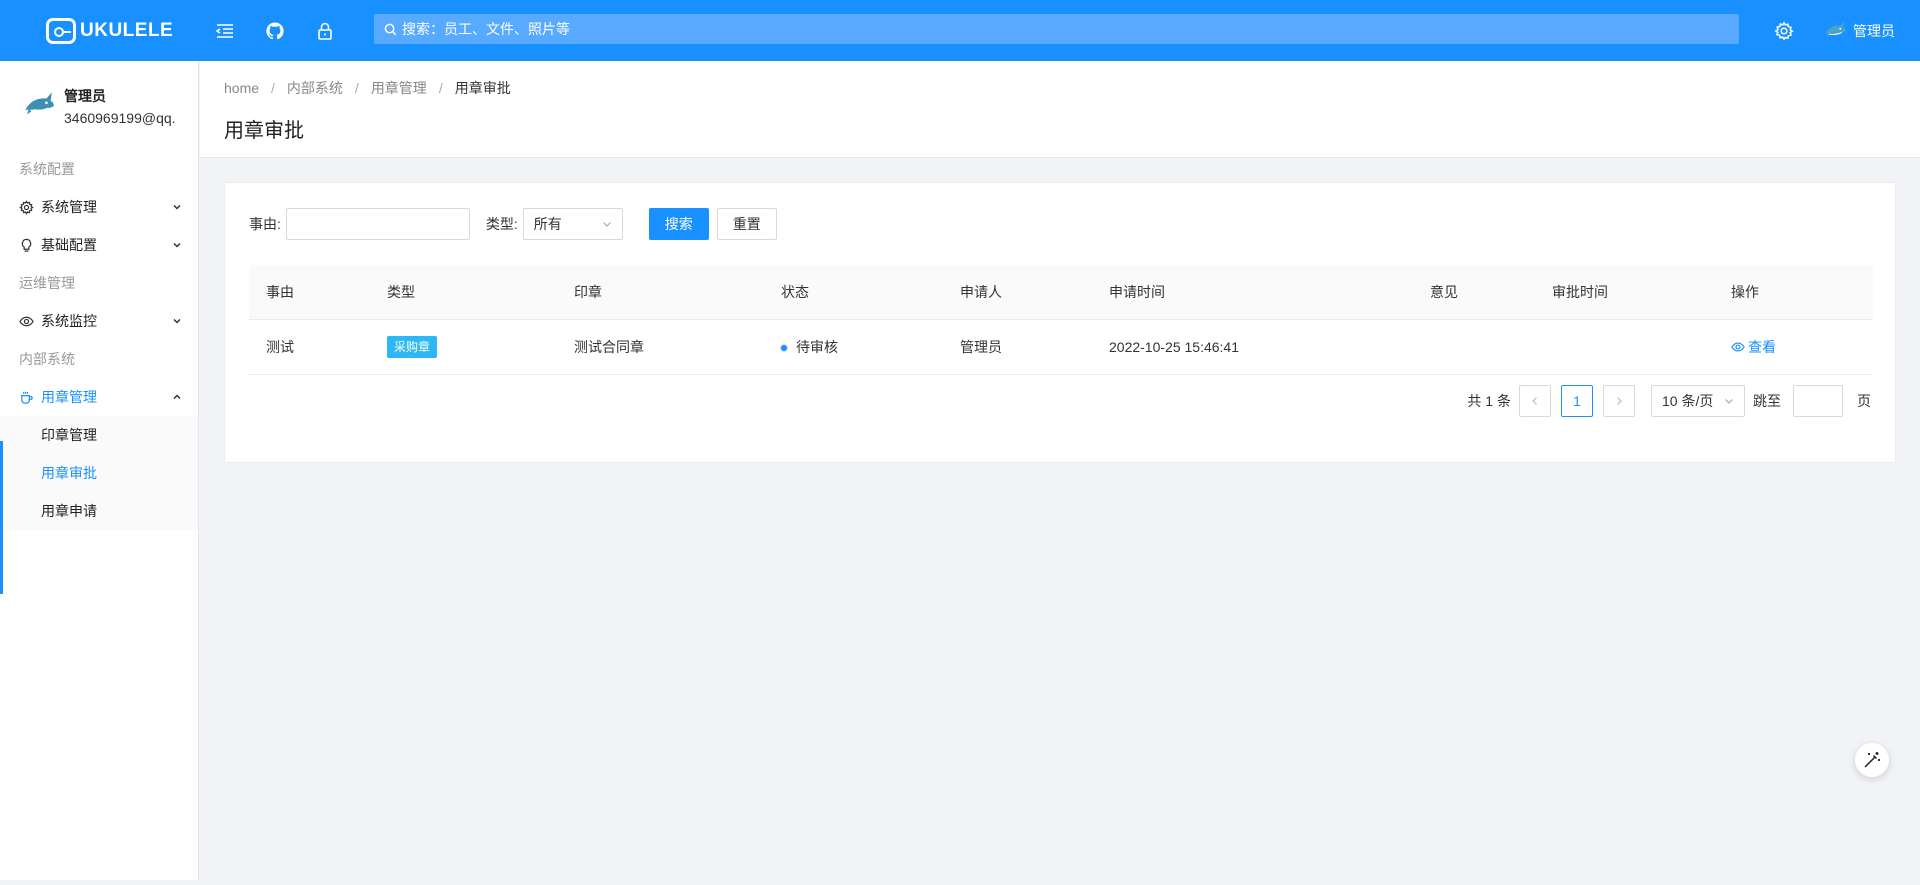 The image size is (1920, 885). Describe the element at coordinates (1688, 401) in the screenshot. I see `page-size-value: 10 条/页` at that location.